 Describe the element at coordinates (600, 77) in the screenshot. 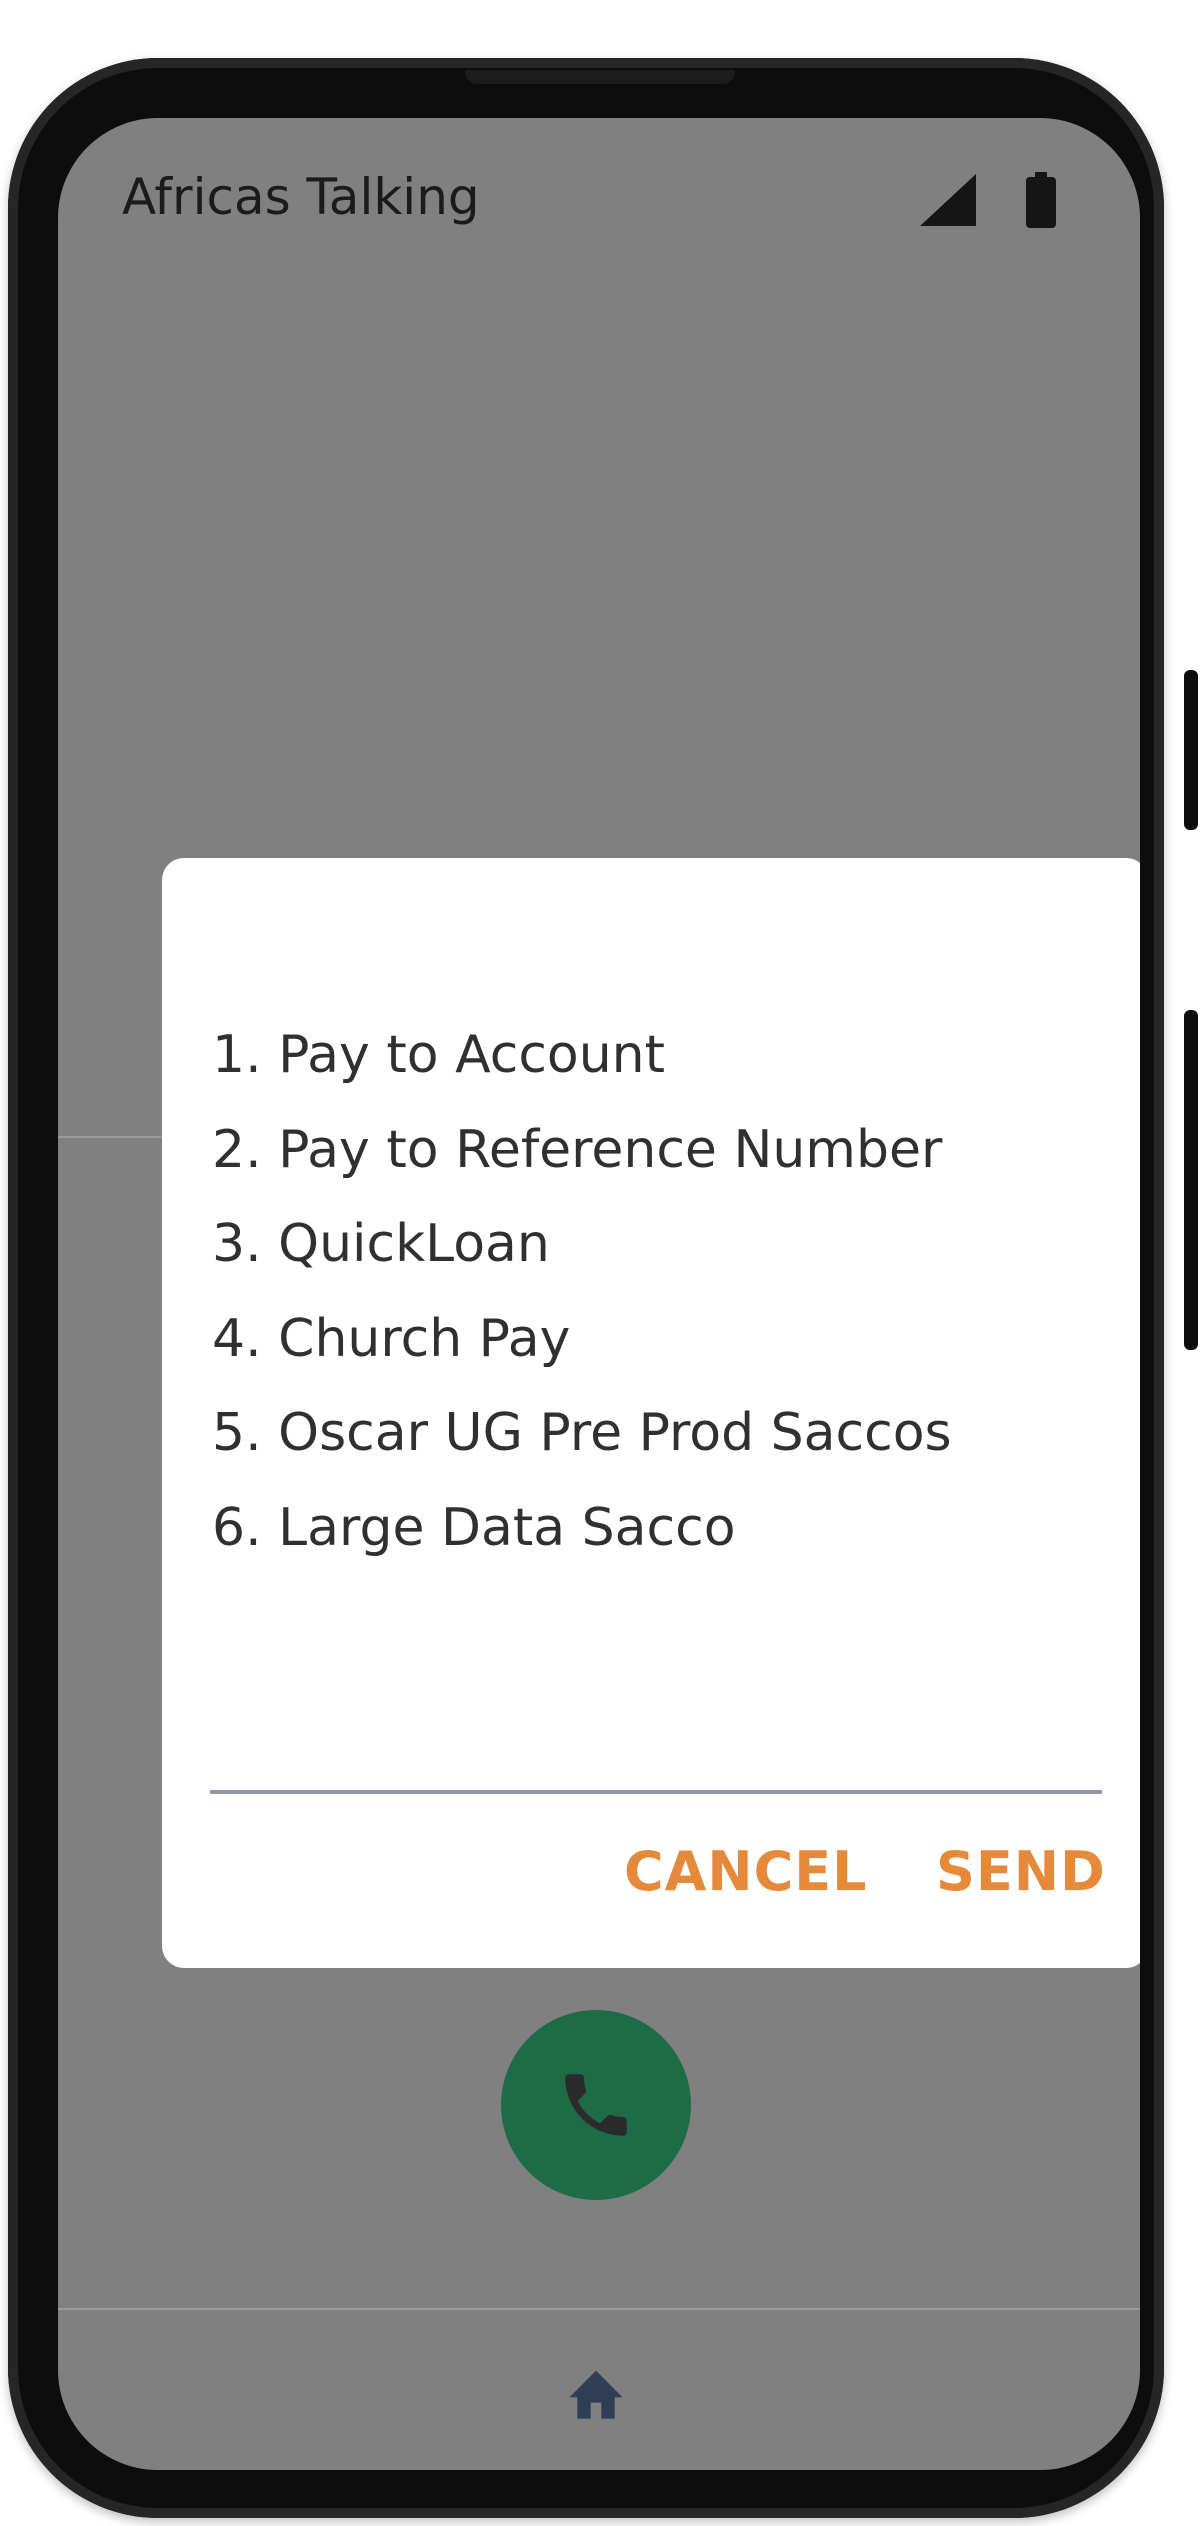

I see `speaker-notch` at that location.